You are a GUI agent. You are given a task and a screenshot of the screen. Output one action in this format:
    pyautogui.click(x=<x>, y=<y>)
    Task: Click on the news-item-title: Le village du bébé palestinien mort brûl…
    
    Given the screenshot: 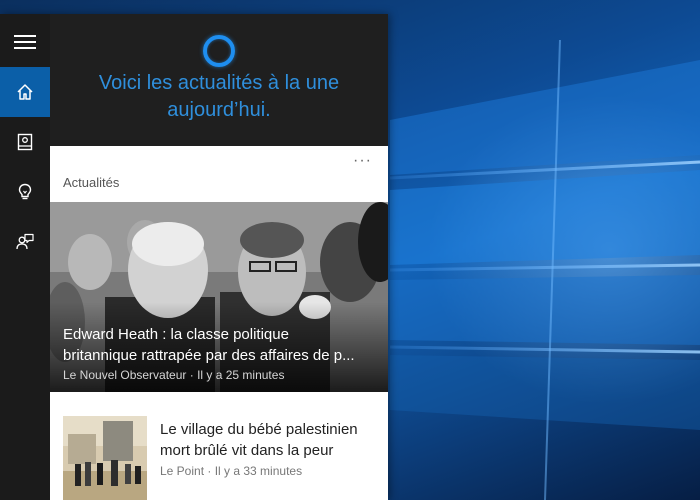 What is the action you would take?
    pyautogui.click(x=259, y=440)
    